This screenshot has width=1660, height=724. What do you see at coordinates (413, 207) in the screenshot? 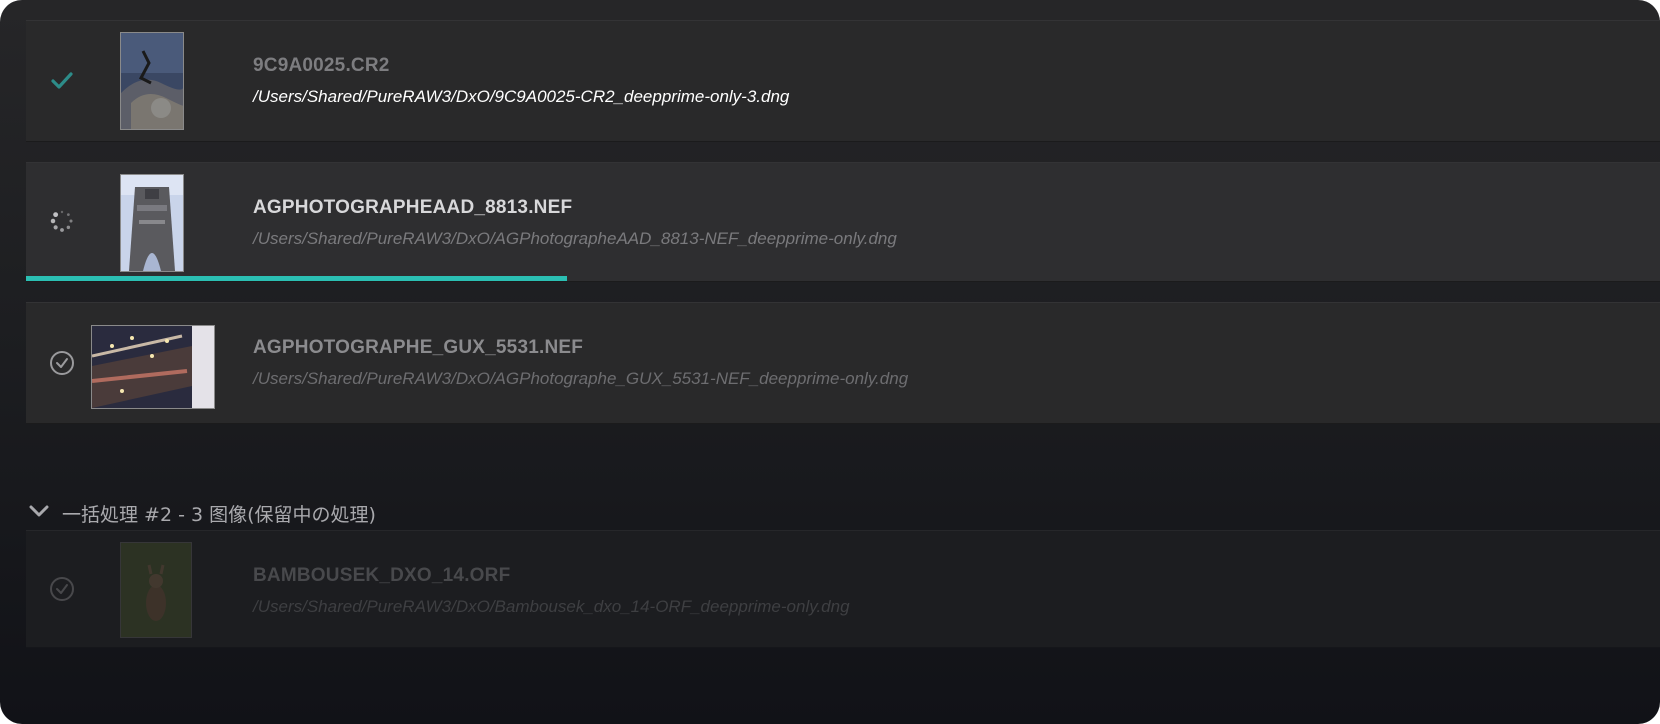
I see `item-filename: AGPHOTOGRAPHEAAD_8813.NEF` at bounding box center [413, 207].